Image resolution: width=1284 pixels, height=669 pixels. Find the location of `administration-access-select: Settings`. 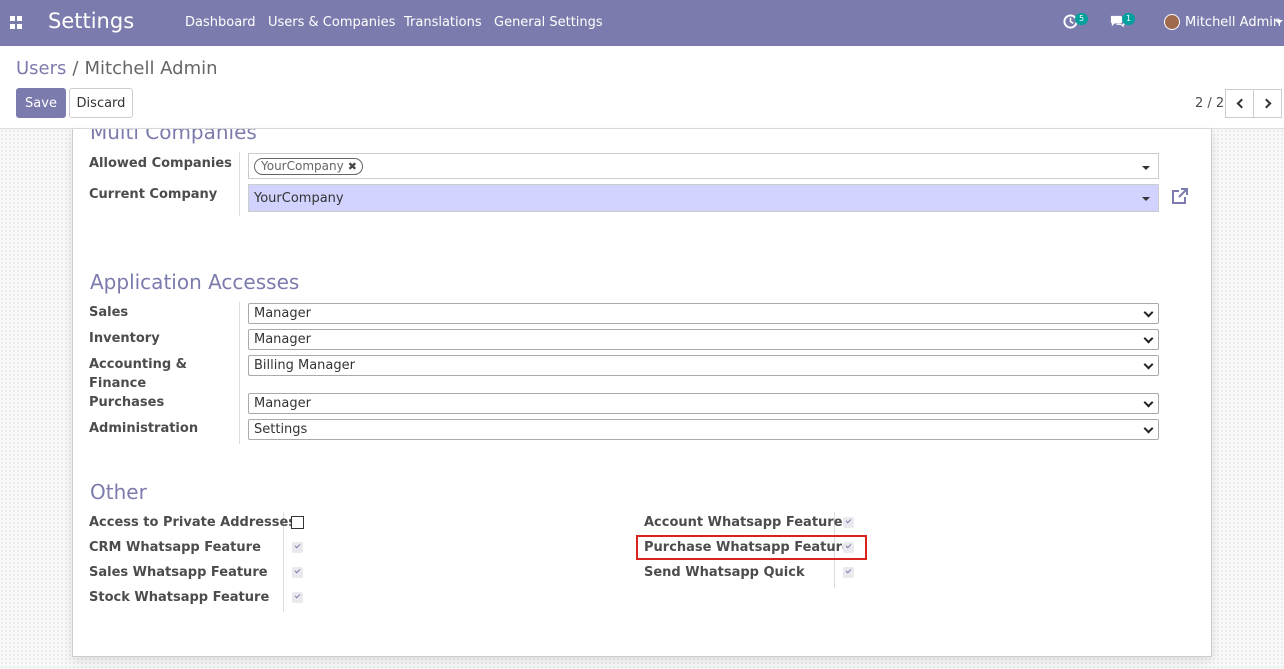

administration-access-select: Settings is located at coordinates (703, 429).